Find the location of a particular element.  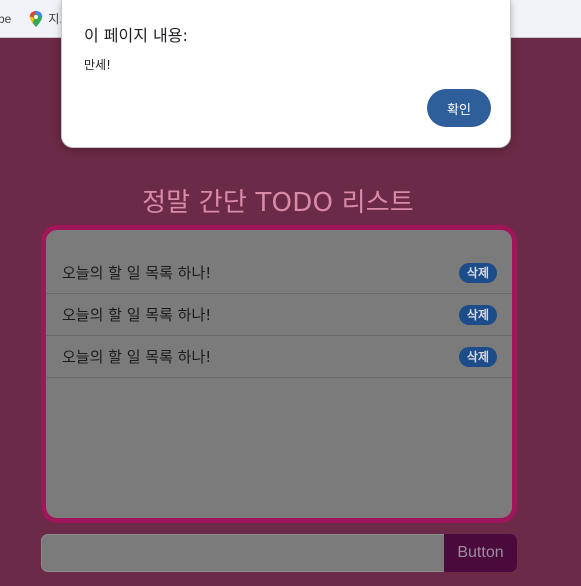

alert-title: 이 페이지 내용: is located at coordinates (136, 35).